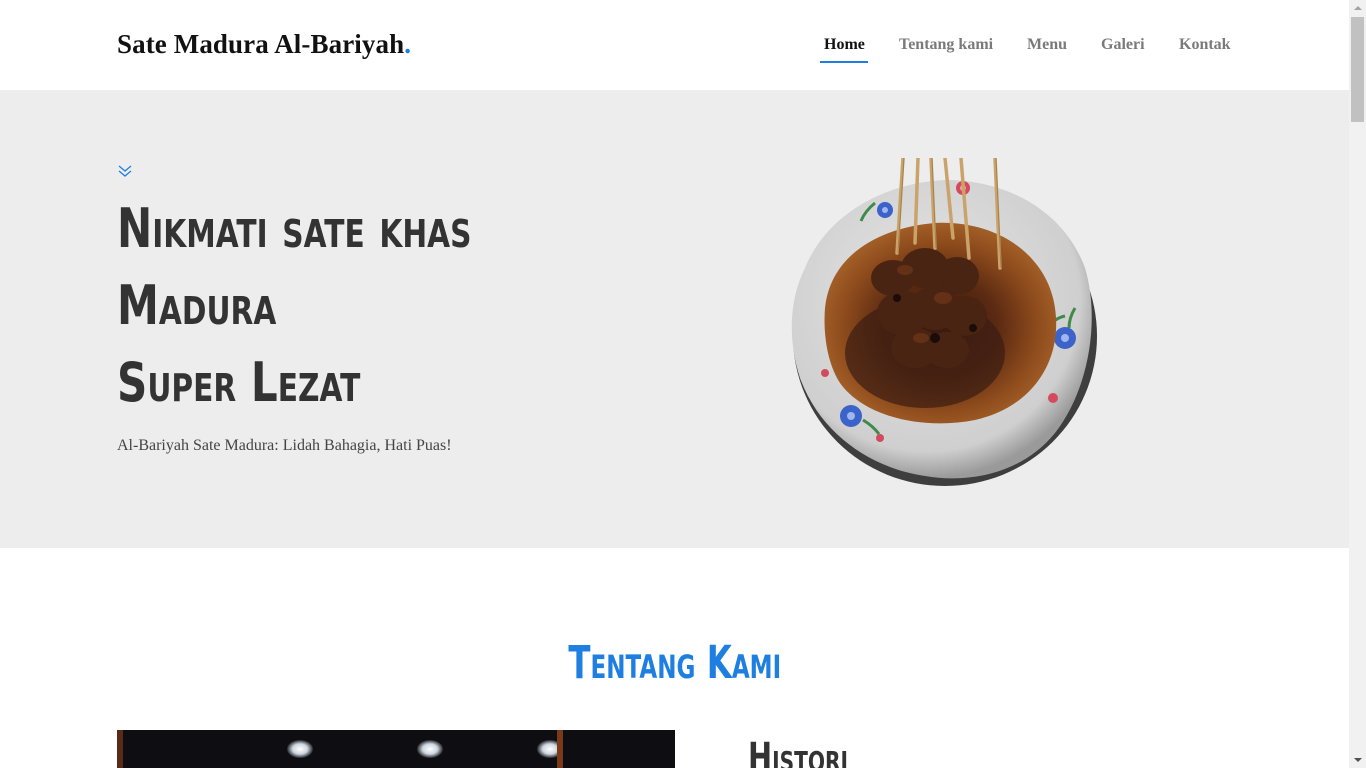 The width and height of the screenshot is (1366, 768). I want to click on scroll-up-arrow-icon, so click(1357, 8).